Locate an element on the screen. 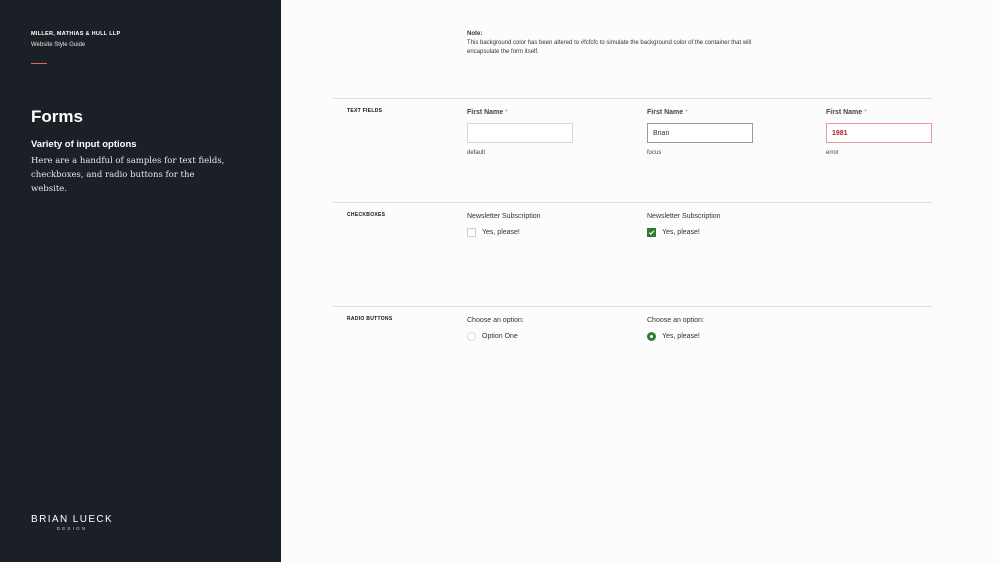  radio-option-label: Yes, please! is located at coordinates (681, 336).